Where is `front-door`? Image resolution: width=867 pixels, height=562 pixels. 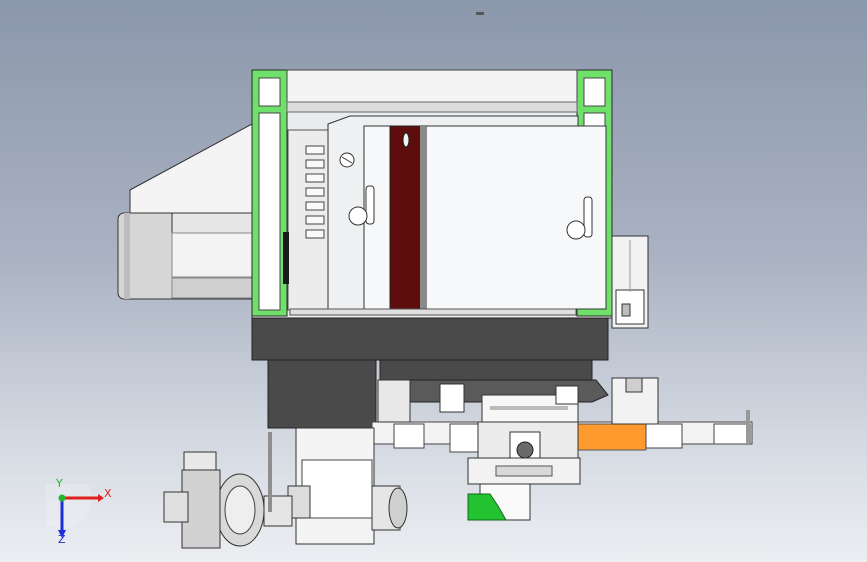 front-door is located at coordinates (448, 215).